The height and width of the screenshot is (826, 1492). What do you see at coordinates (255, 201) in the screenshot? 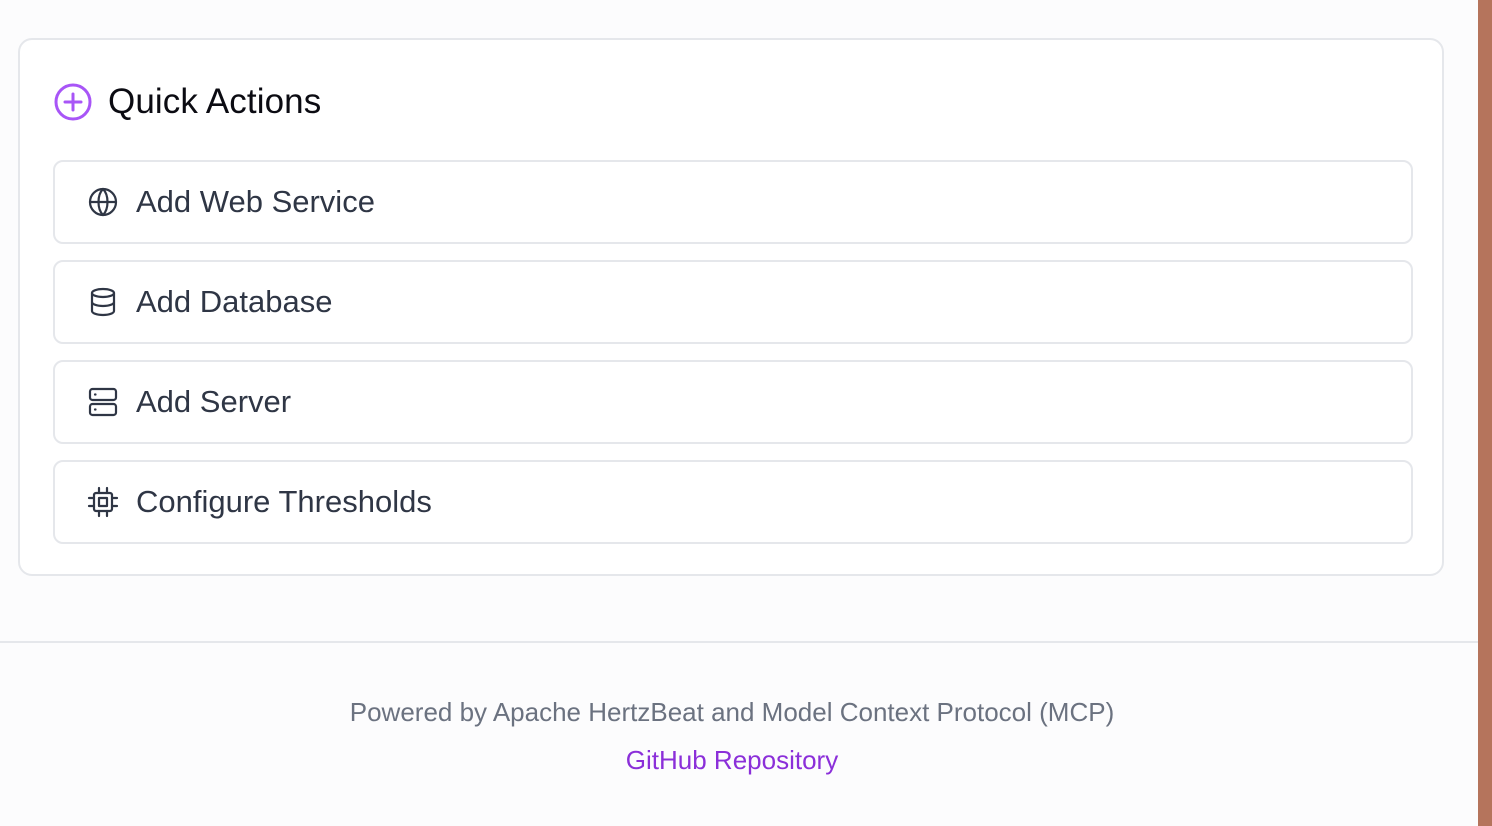
I see `add-web-service-label: Add Web Service` at bounding box center [255, 201].